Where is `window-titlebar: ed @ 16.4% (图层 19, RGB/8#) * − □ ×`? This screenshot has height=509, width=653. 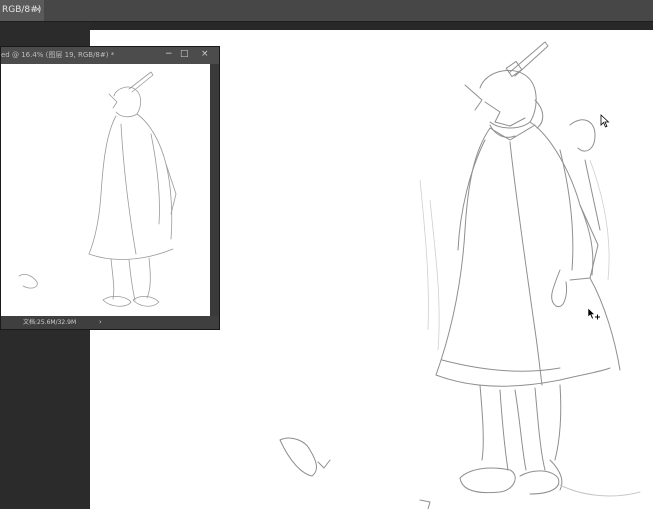
window-titlebar: ed @ 16.4% (图层 19, RGB/8#) * − □ × is located at coordinates (111, 55).